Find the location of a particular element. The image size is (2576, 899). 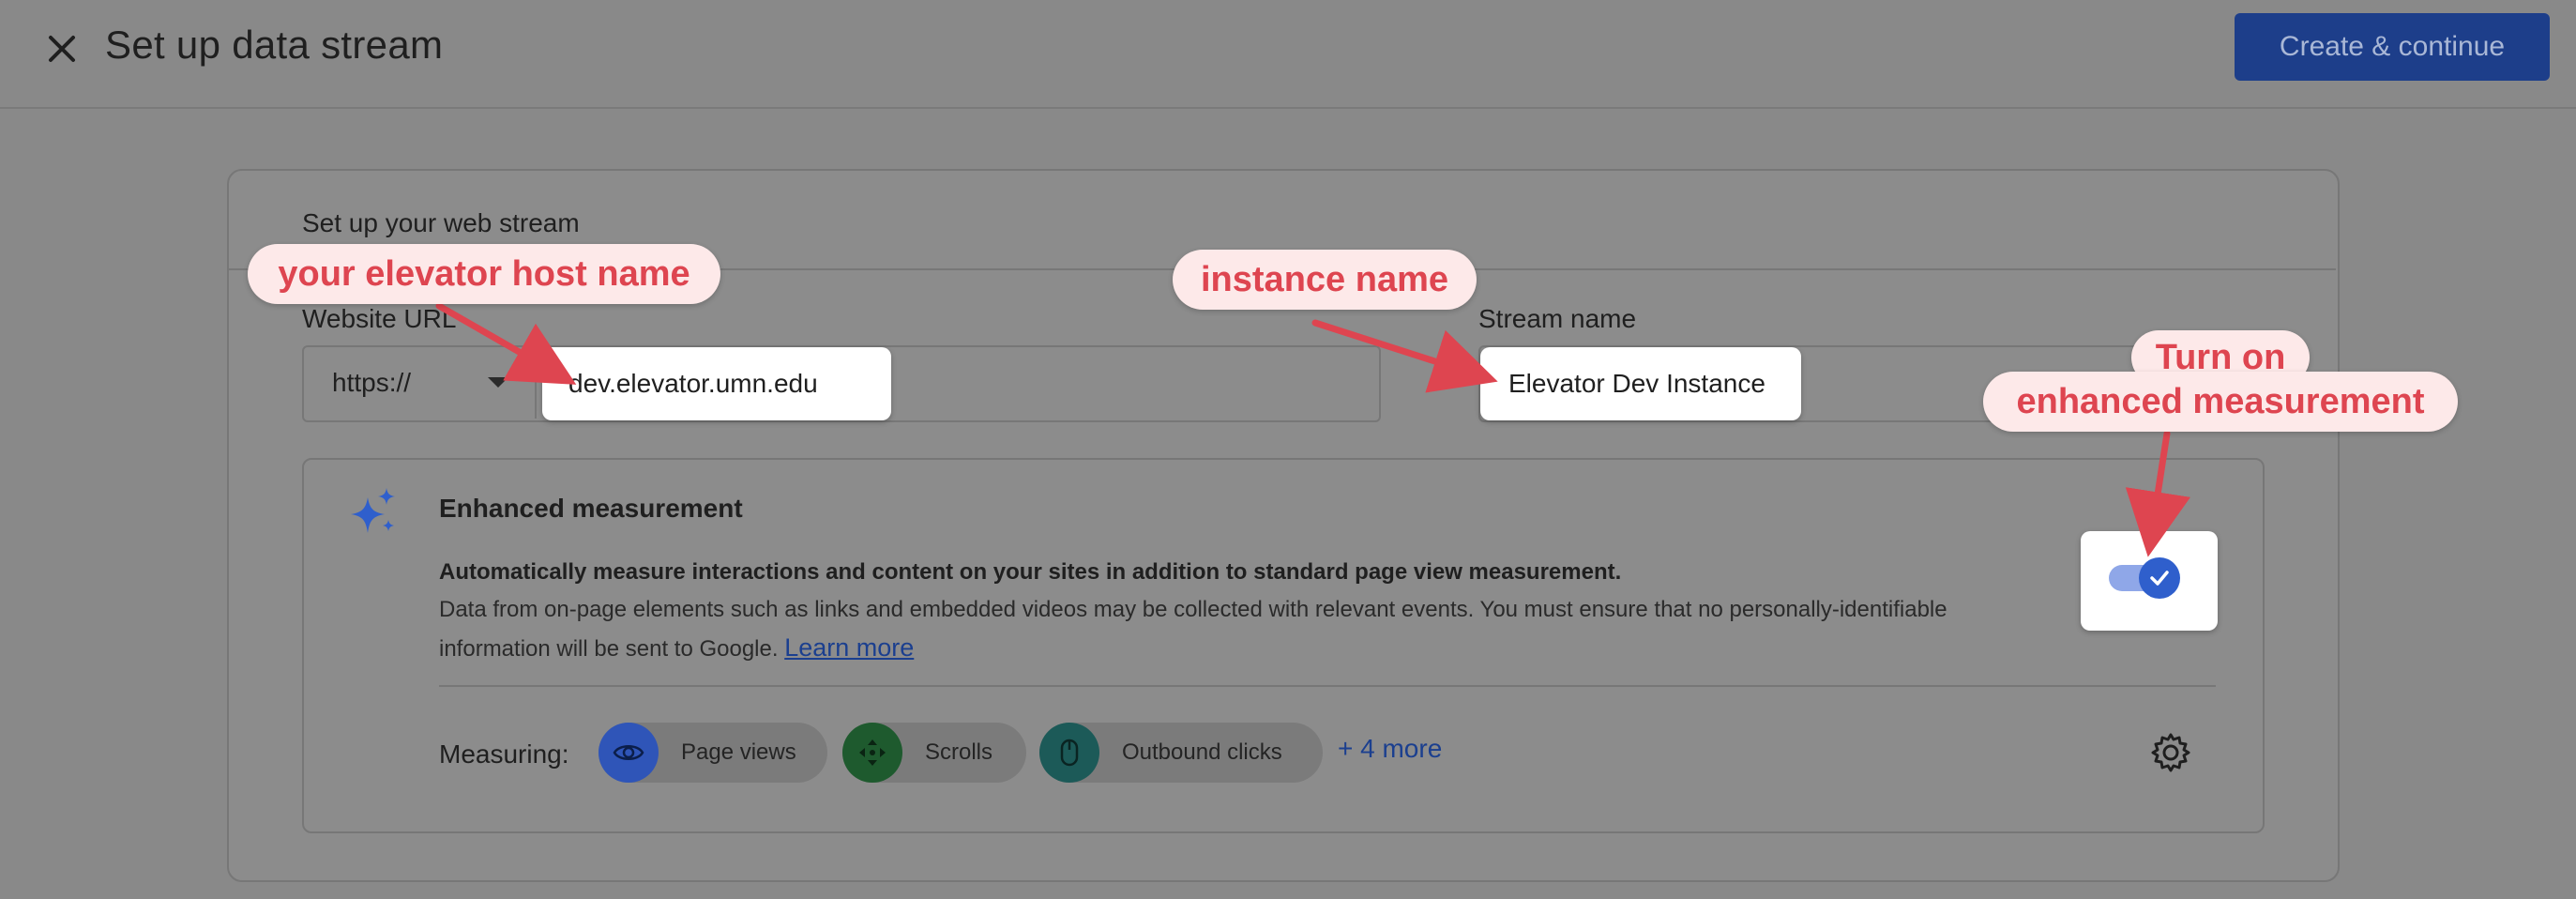

stream-name-label: Stream name is located at coordinates (1557, 319).